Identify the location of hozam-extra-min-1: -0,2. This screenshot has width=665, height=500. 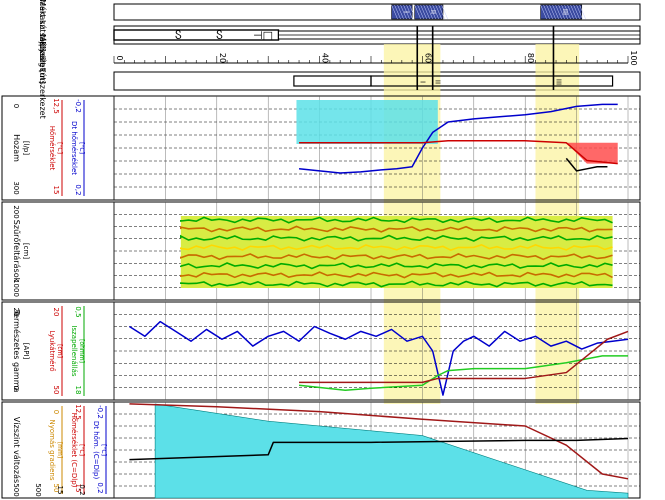
(78, 106).